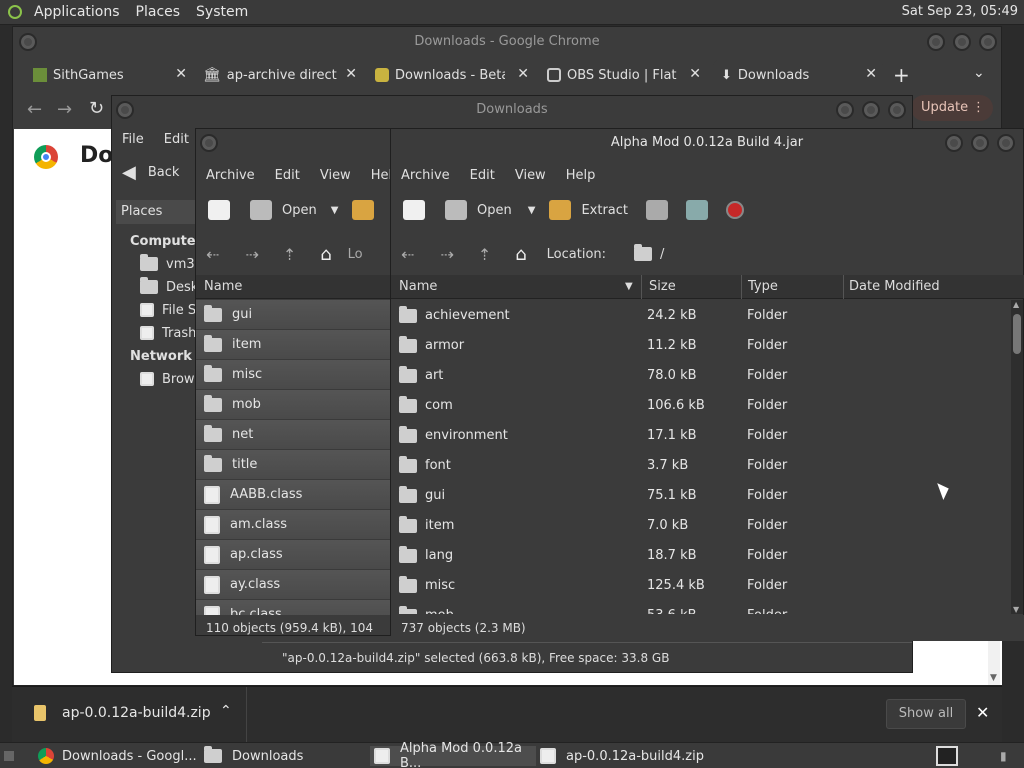 This screenshot has width=1024, height=768. What do you see at coordinates (133, 139) in the screenshot?
I see `menu-file: File` at bounding box center [133, 139].